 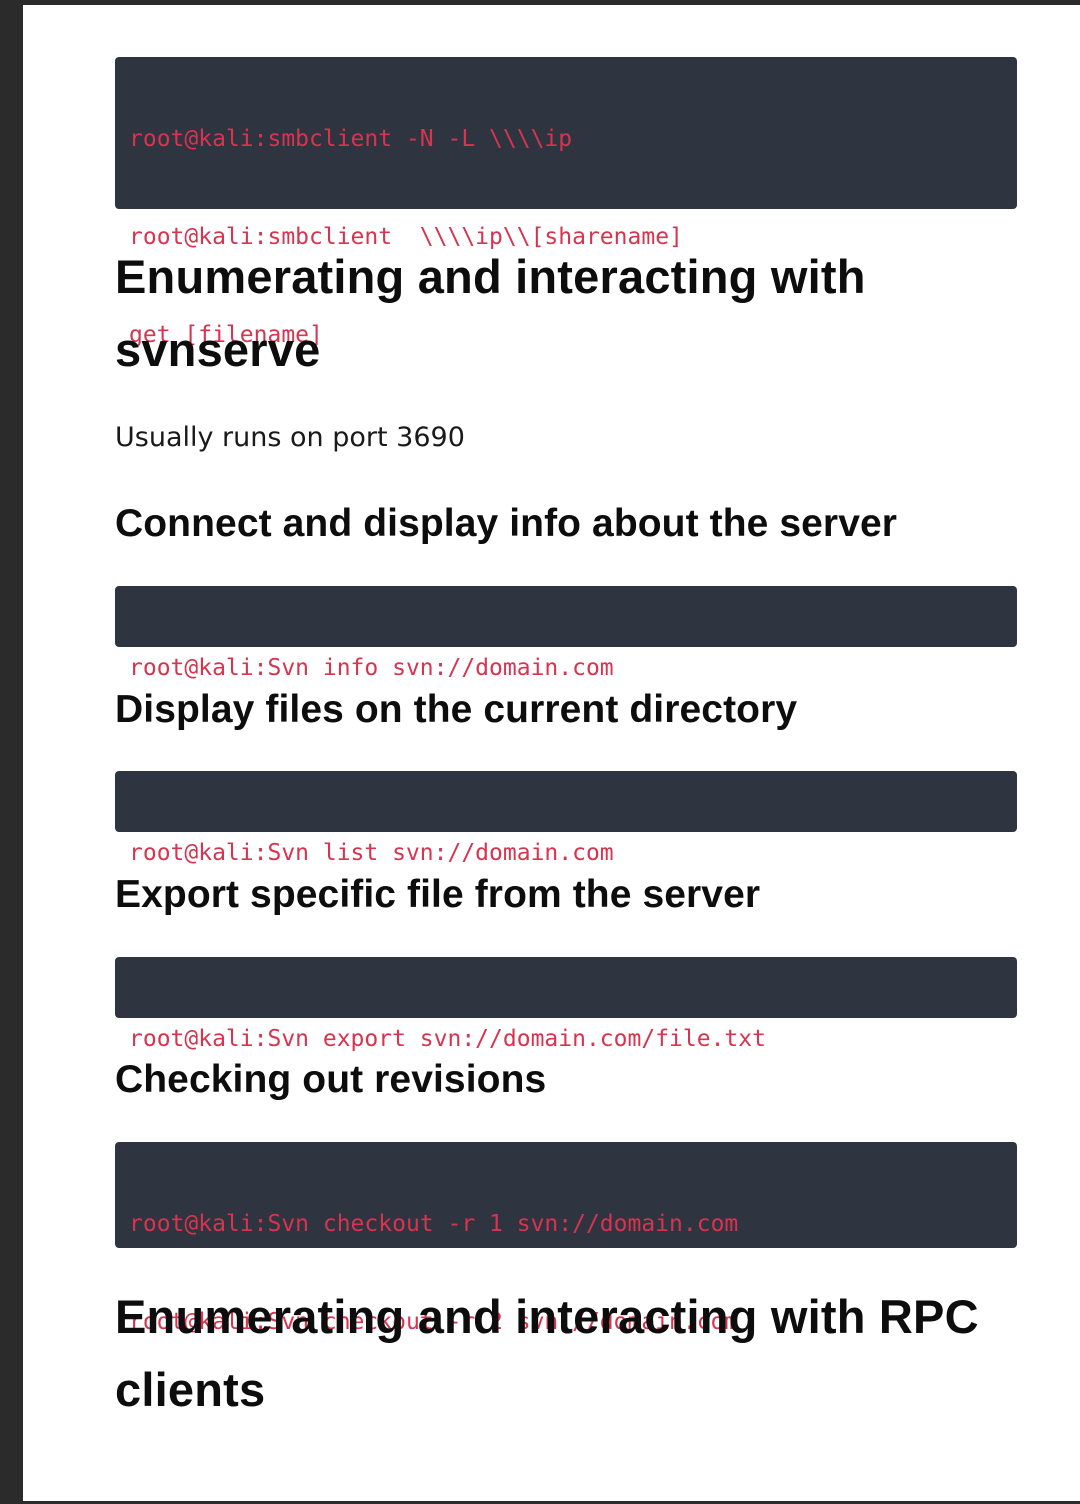 I want to click on code-line: root@kali:Svn info svn://domain.com, so click(x=371, y=668).